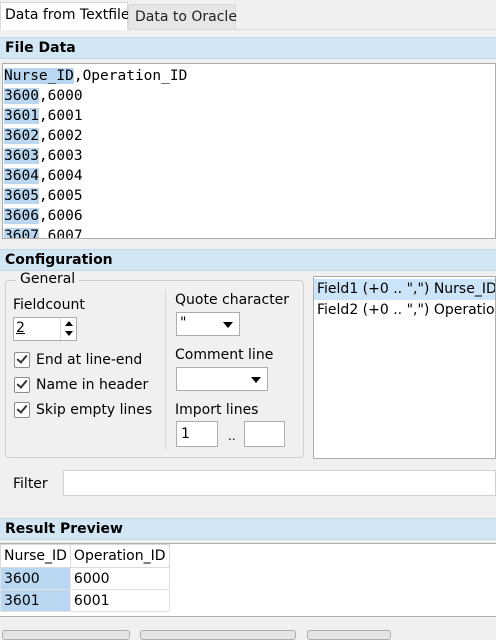  What do you see at coordinates (35, 578) in the screenshot?
I see `table-cell: 3600` at bounding box center [35, 578].